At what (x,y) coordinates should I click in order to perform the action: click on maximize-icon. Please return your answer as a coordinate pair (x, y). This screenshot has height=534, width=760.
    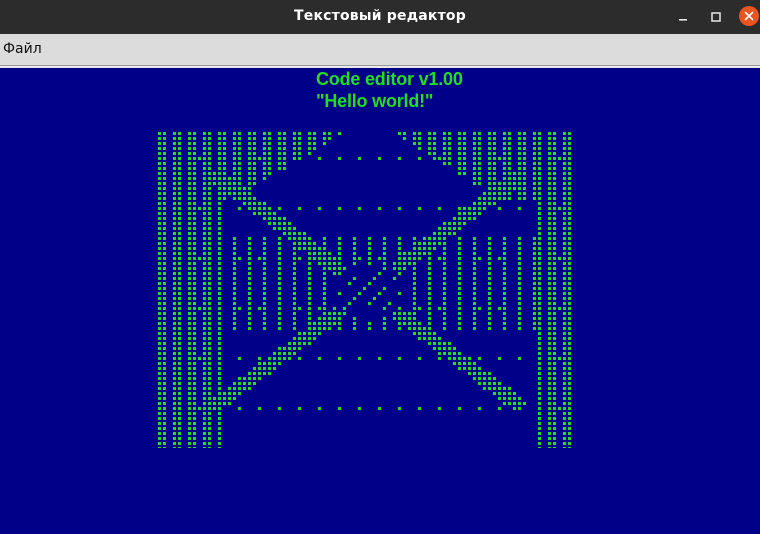
    Looking at the image, I should click on (716, 17).